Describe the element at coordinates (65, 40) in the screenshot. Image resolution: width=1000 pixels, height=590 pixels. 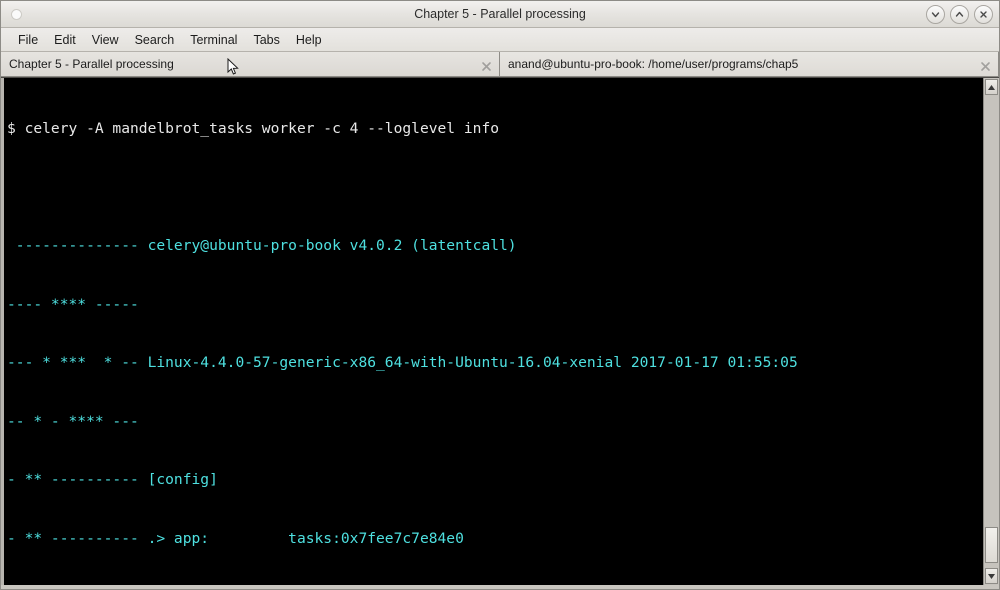
I see `menu-item-edit: Edit` at that location.